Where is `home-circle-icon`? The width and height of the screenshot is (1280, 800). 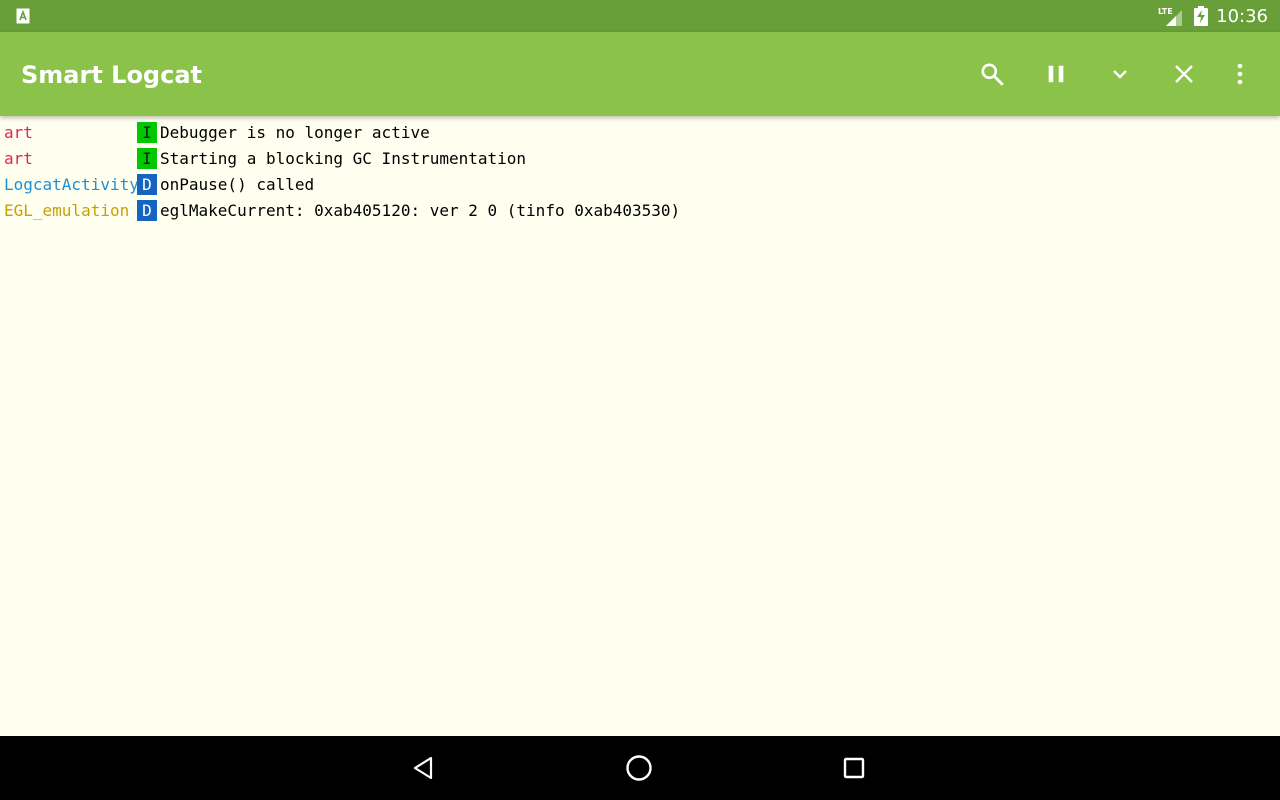 home-circle-icon is located at coordinates (639, 768).